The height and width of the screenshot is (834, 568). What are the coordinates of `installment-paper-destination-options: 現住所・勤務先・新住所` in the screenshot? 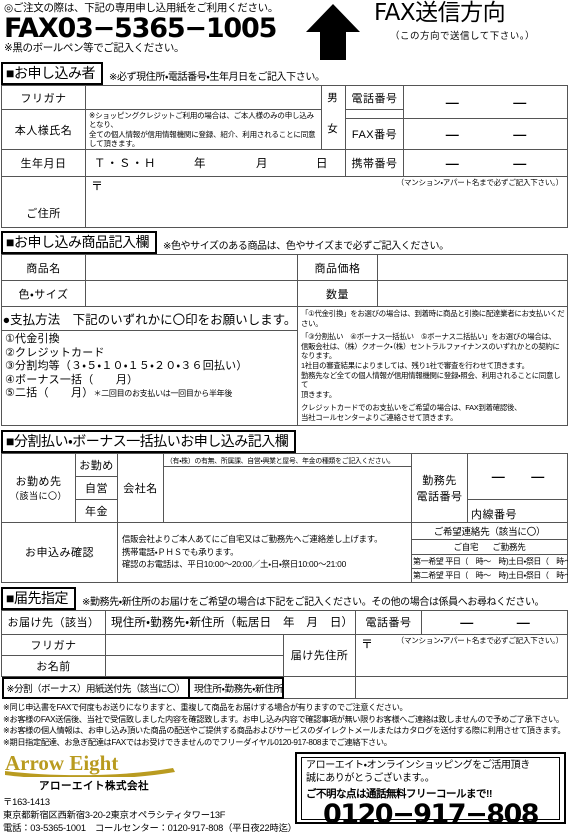 It's located at (238, 688).